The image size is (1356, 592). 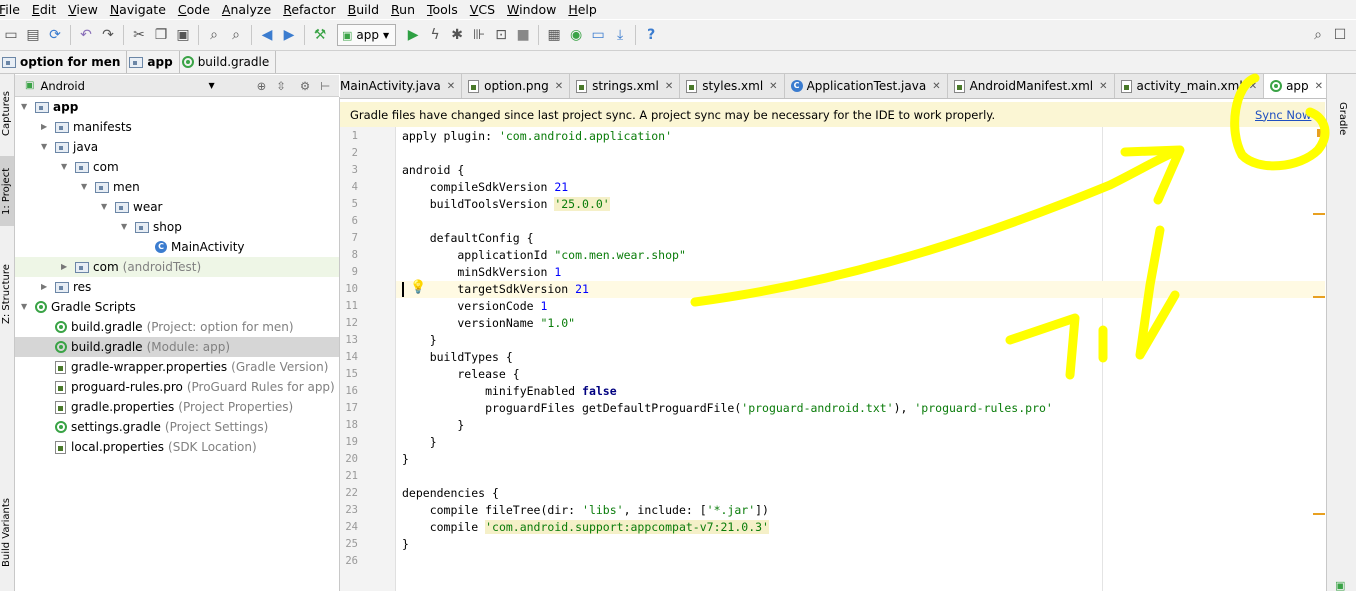 What do you see at coordinates (488, 323) in the screenshot?
I see `code-line: versionName "1.0"` at bounding box center [488, 323].